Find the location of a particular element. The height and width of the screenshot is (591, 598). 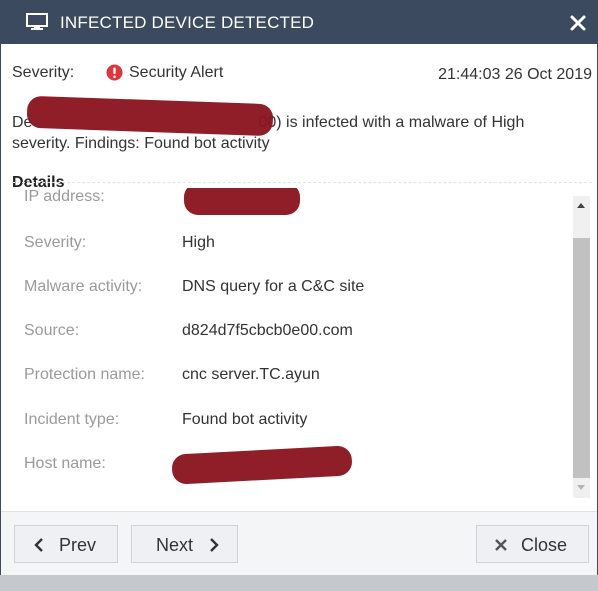

details-divider is located at coordinates (302, 182).